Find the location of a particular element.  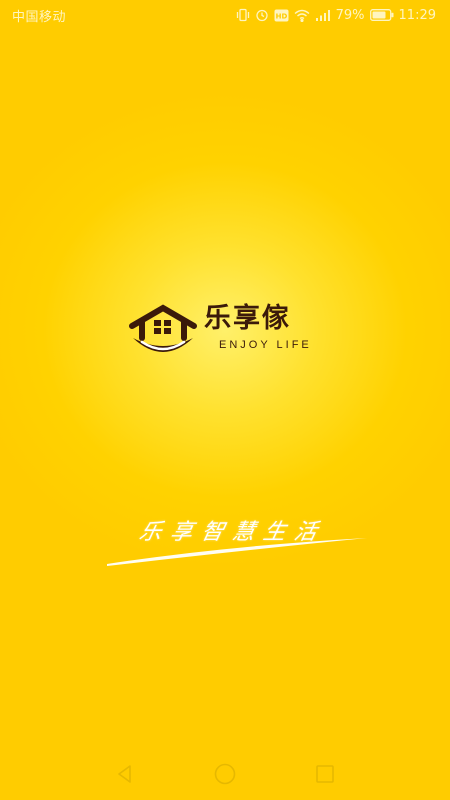

app-logo: 乐享傢 ENJOY LIFE is located at coordinates (228, 328).